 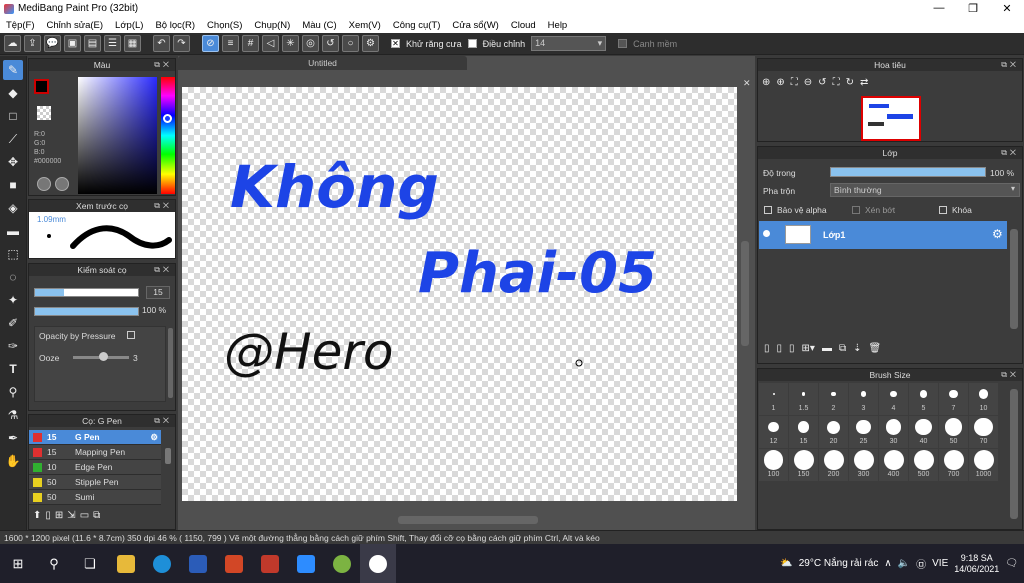 I want to click on new-layer-icon: ▯, so click(x=767, y=348).